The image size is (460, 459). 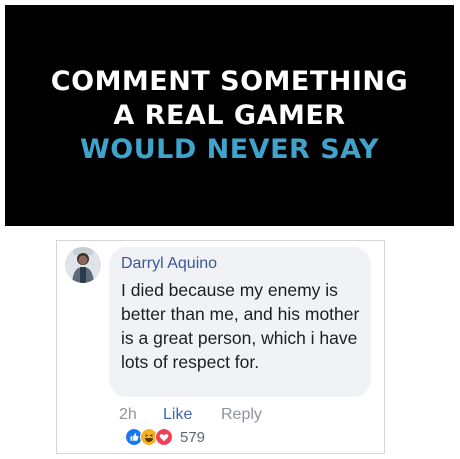 What do you see at coordinates (229, 81) in the screenshot?
I see `banner-line-1: COMMENT SOMETHING` at bounding box center [229, 81].